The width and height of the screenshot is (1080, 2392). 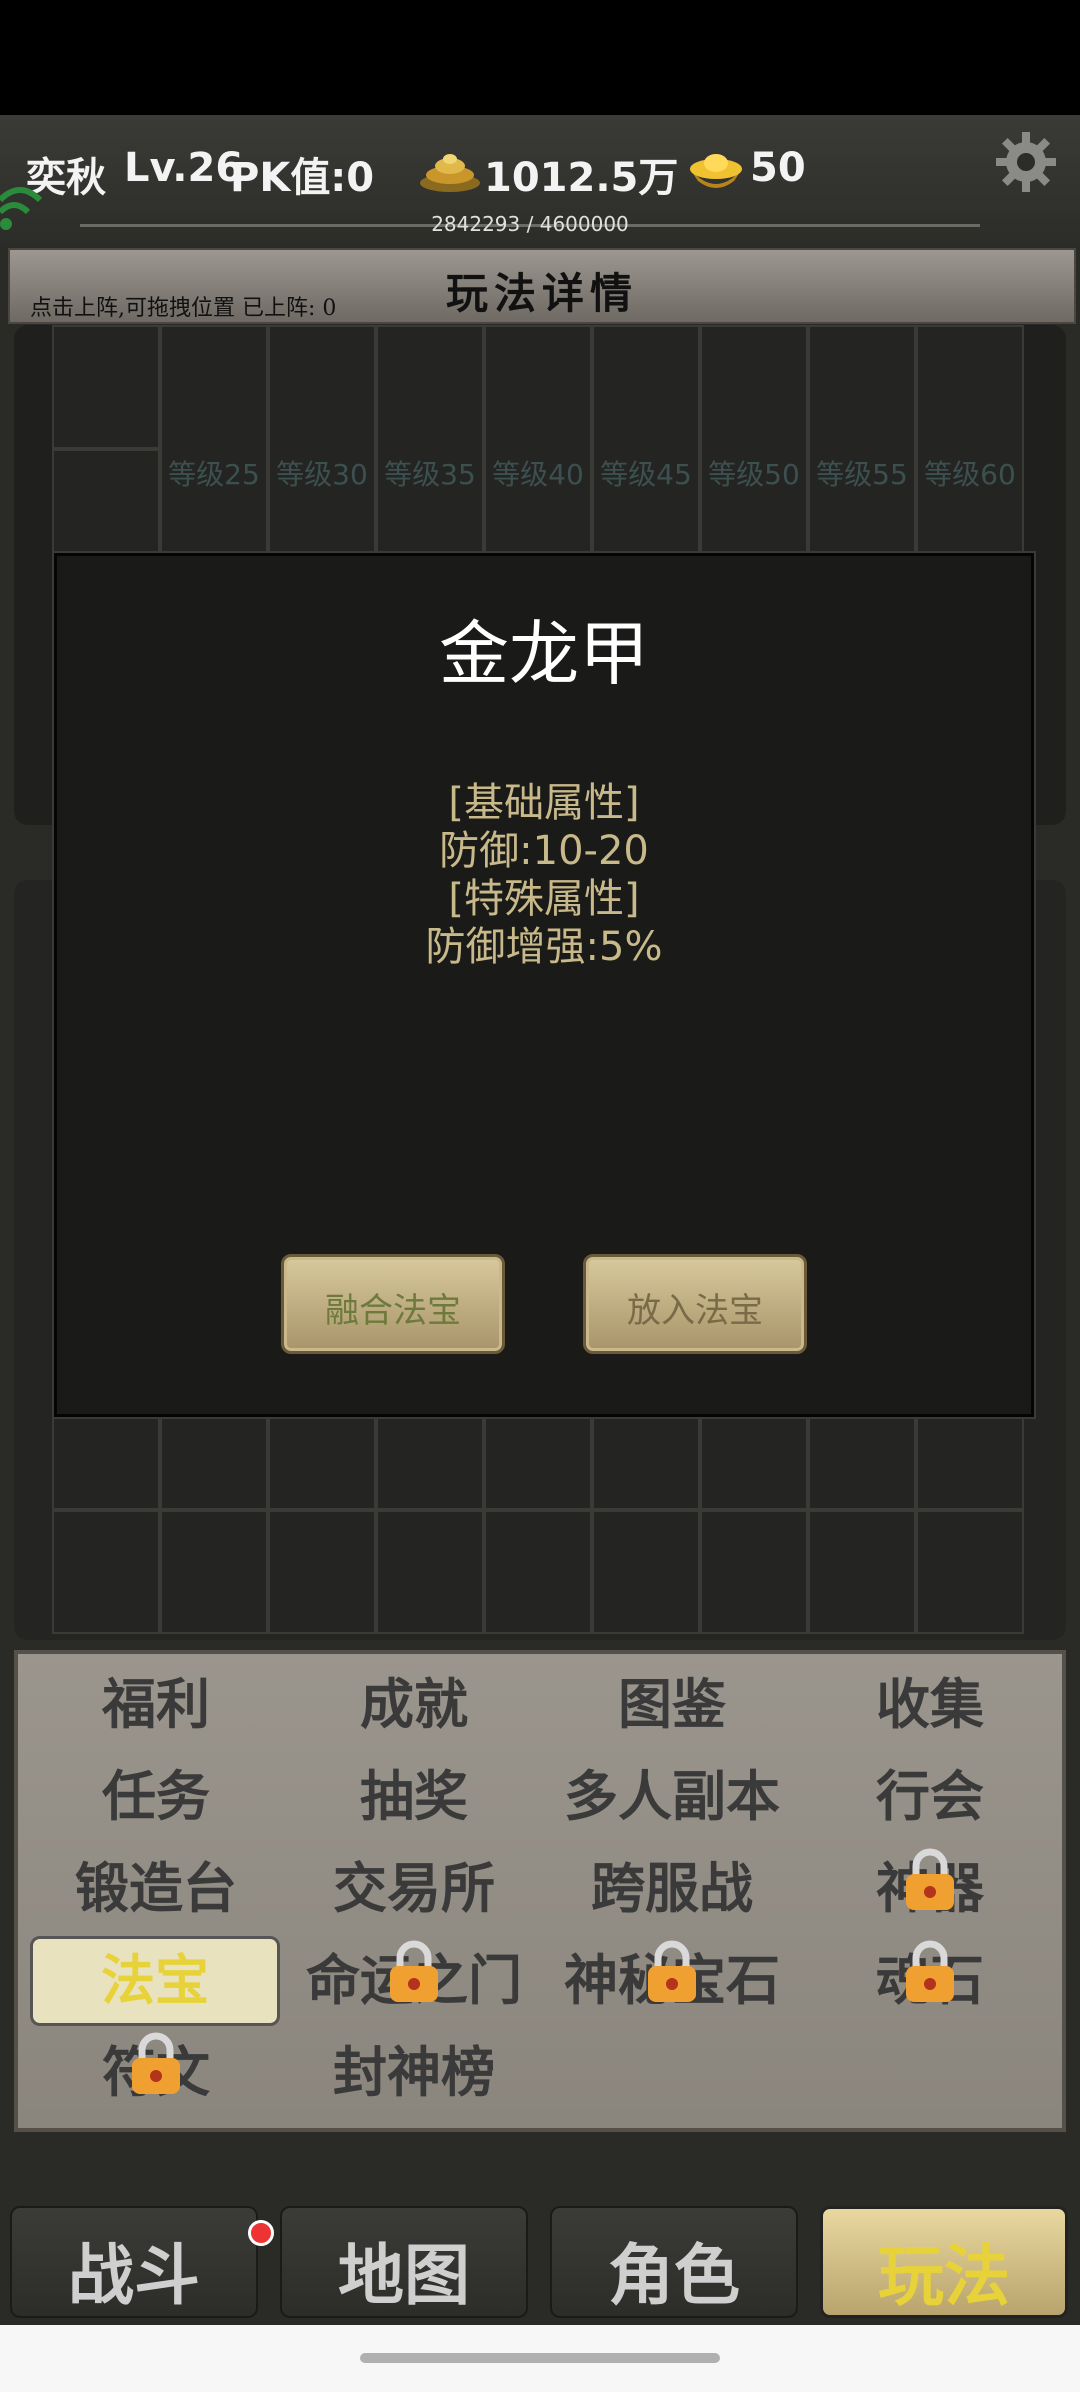 What do you see at coordinates (716, 171) in the screenshot?
I see `gold-ingot-icon` at bounding box center [716, 171].